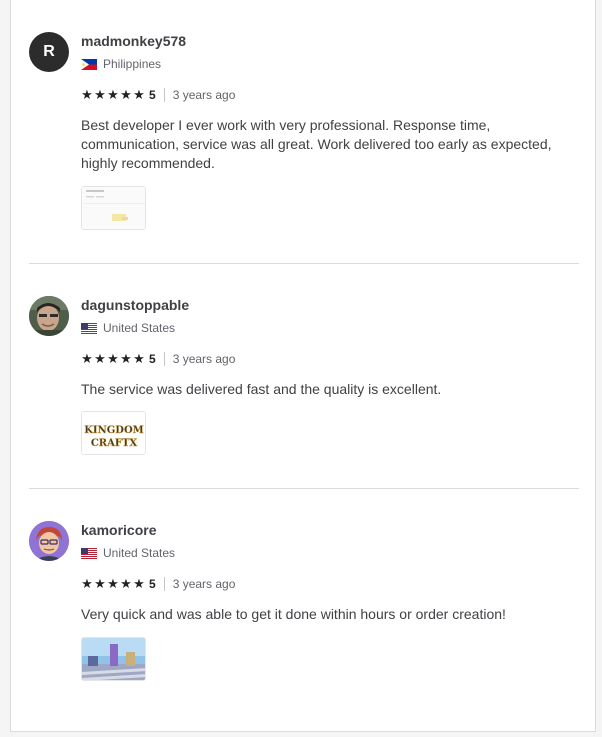 Image resolution: width=602 pixels, height=737 pixels. Describe the element at coordinates (118, 530) in the screenshot. I see `reviewer-username: kamoricore` at that location.